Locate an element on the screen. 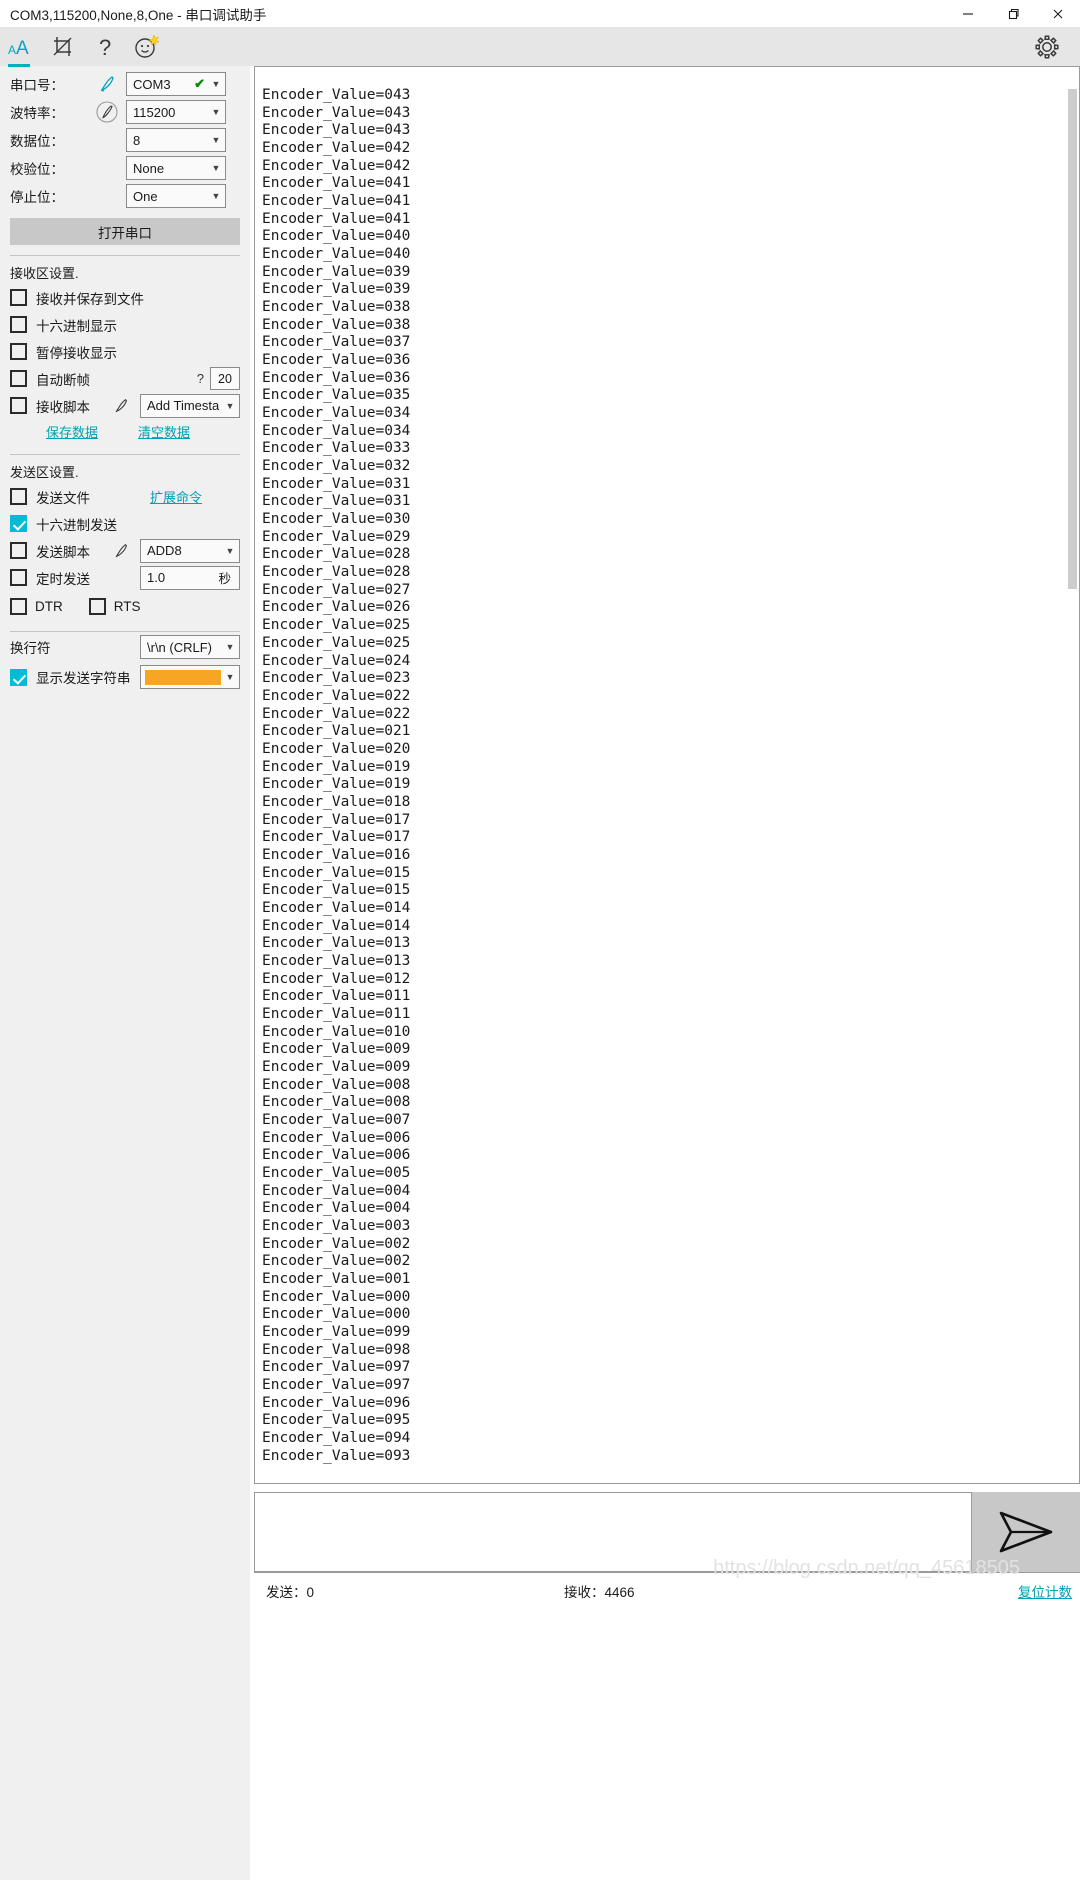  hex-display-checkbox is located at coordinates (18, 324).